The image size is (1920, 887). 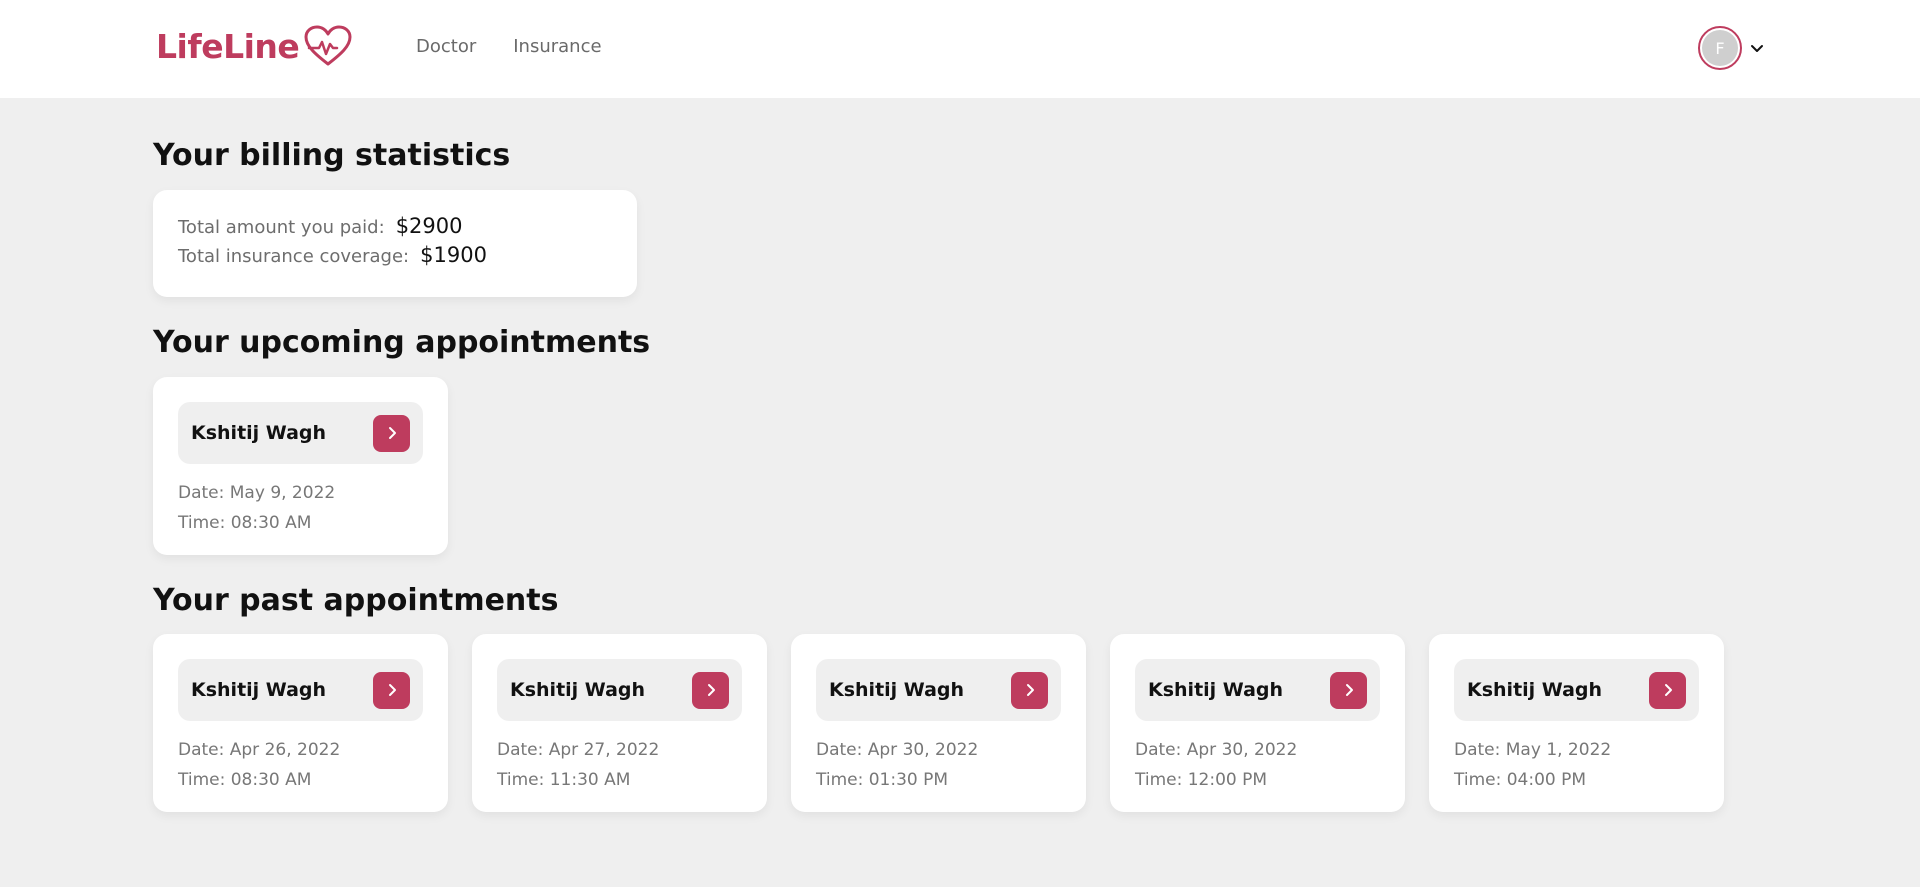 What do you see at coordinates (257, 493) in the screenshot?
I see `appointment-date: Date: May 9, 2022` at bounding box center [257, 493].